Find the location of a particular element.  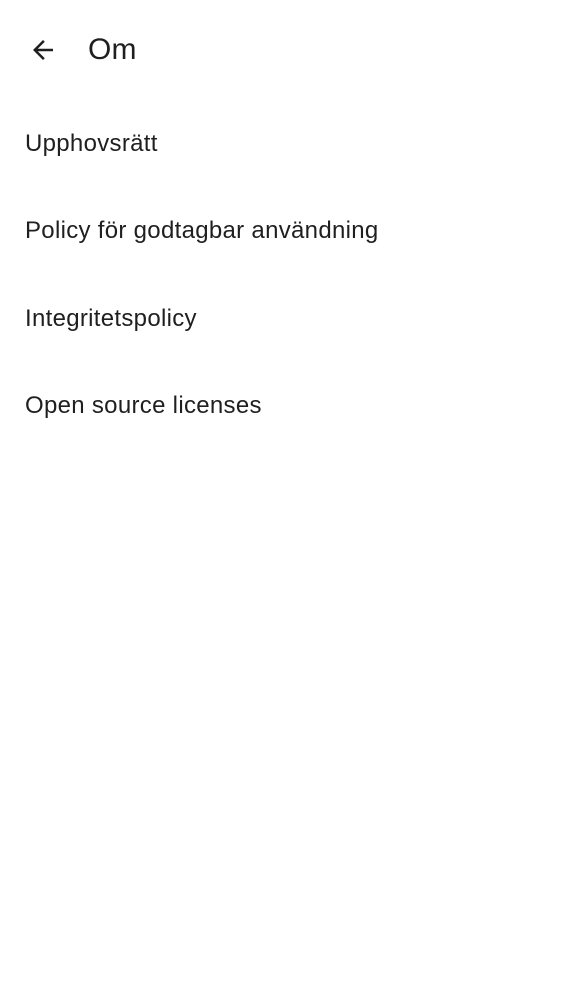

page-title: Om is located at coordinates (112, 49).